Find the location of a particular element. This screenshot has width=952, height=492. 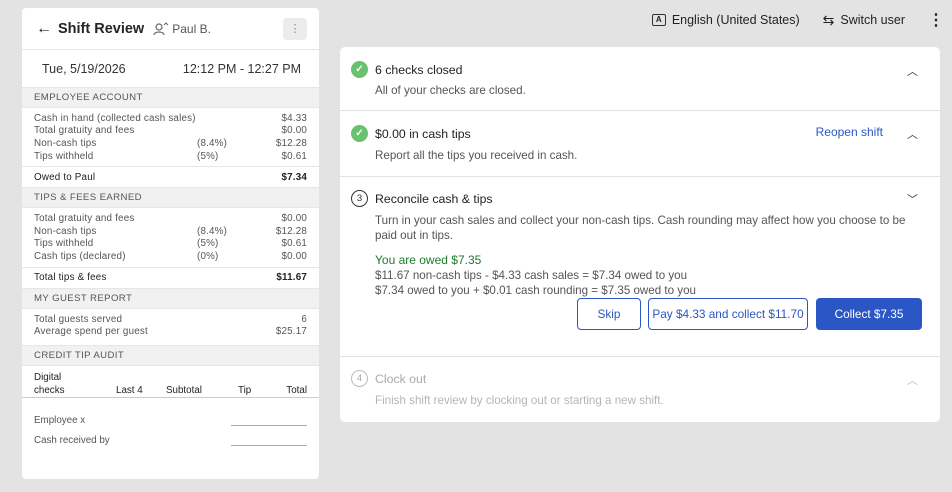

step-header: ✓ 6 checks closed is located at coordinates (640, 62).